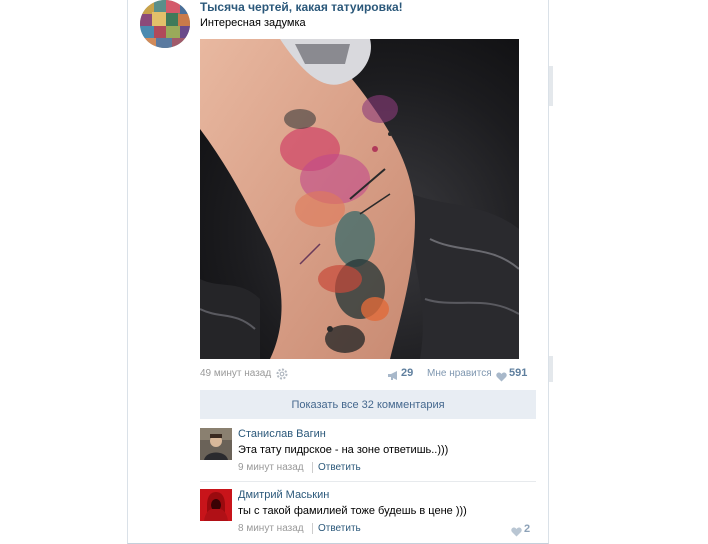 The image size is (708, 544). Describe the element at coordinates (282, 373) in the screenshot. I see `gear-icon` at that location.